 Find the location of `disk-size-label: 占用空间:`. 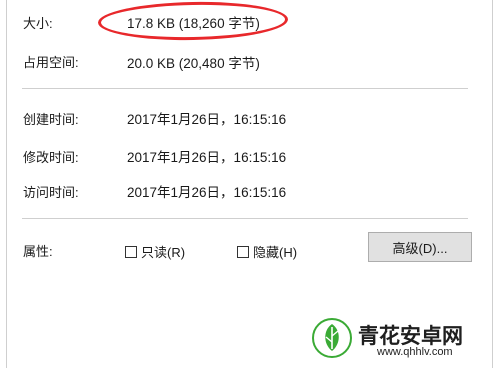

disk-size-label: 占用空间: is located at coordinates (51, 62).